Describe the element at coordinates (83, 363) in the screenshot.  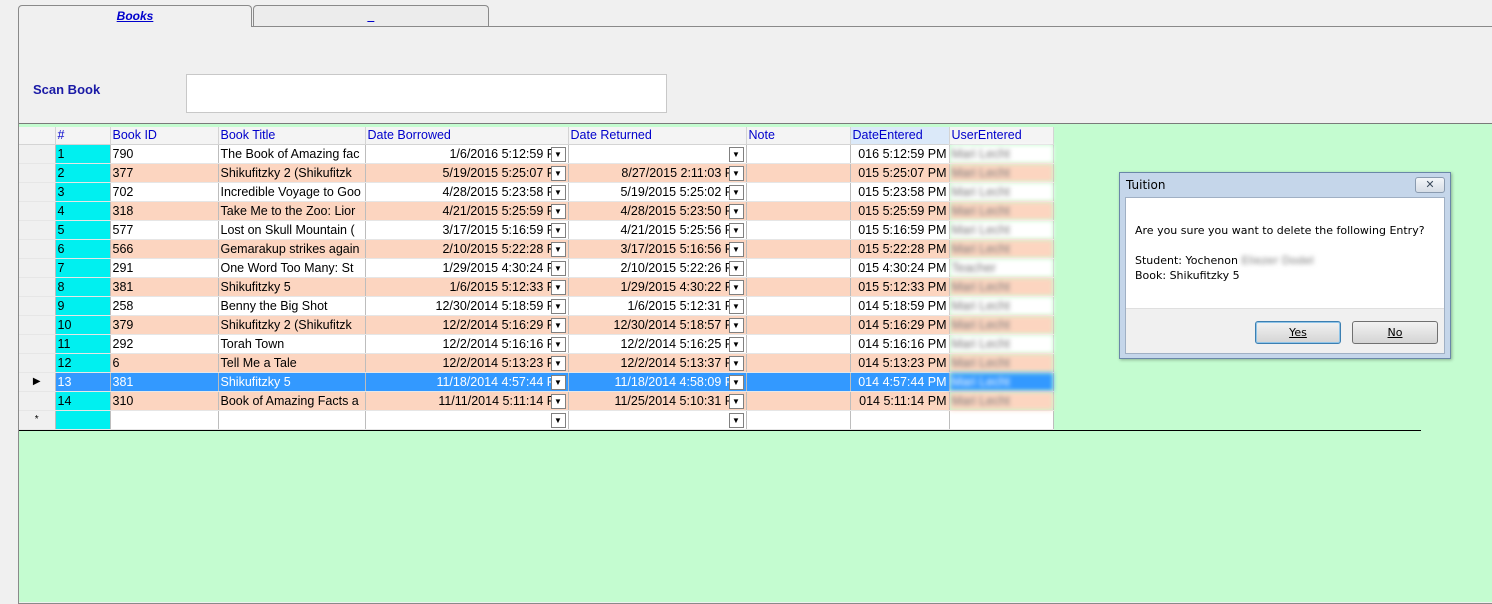
I see `cell-number: 12` at that location.